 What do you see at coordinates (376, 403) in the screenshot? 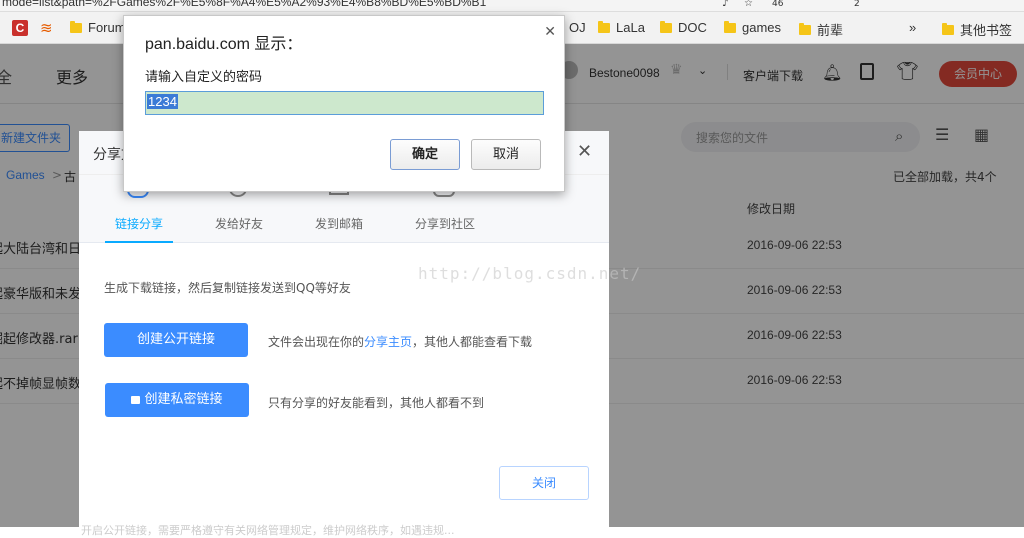
I see `private-link-description: 只有分享的好友能看到，其他人都看不到` at bounding box center [376, 403].